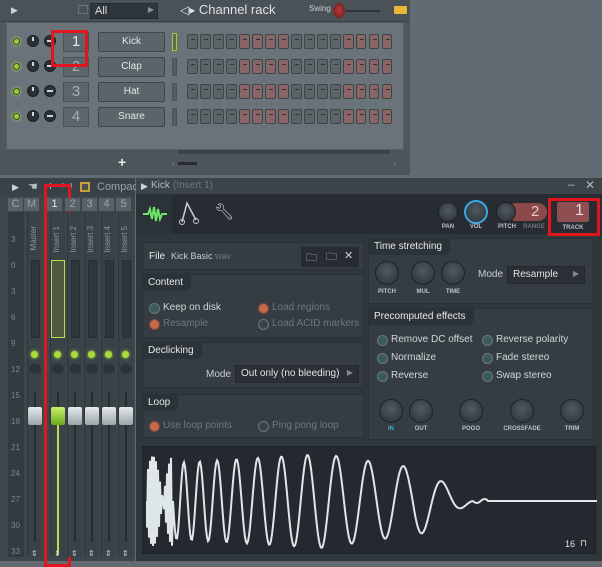  I want to click on ts-mode-dropdown: Resample ▶, so click(546, 275).